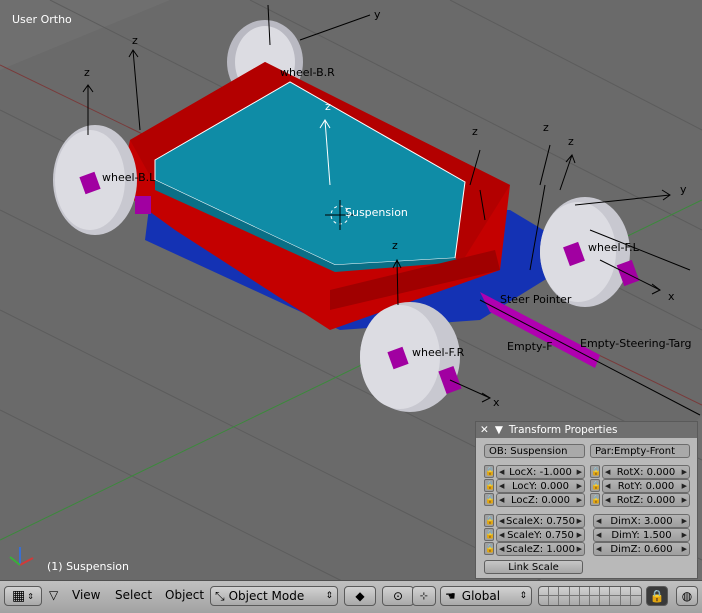  What do you see at coordinates (534, 451) in the screenshot?
I see `object-name-field: OB: Suspension` at bounding box center [534, 451].